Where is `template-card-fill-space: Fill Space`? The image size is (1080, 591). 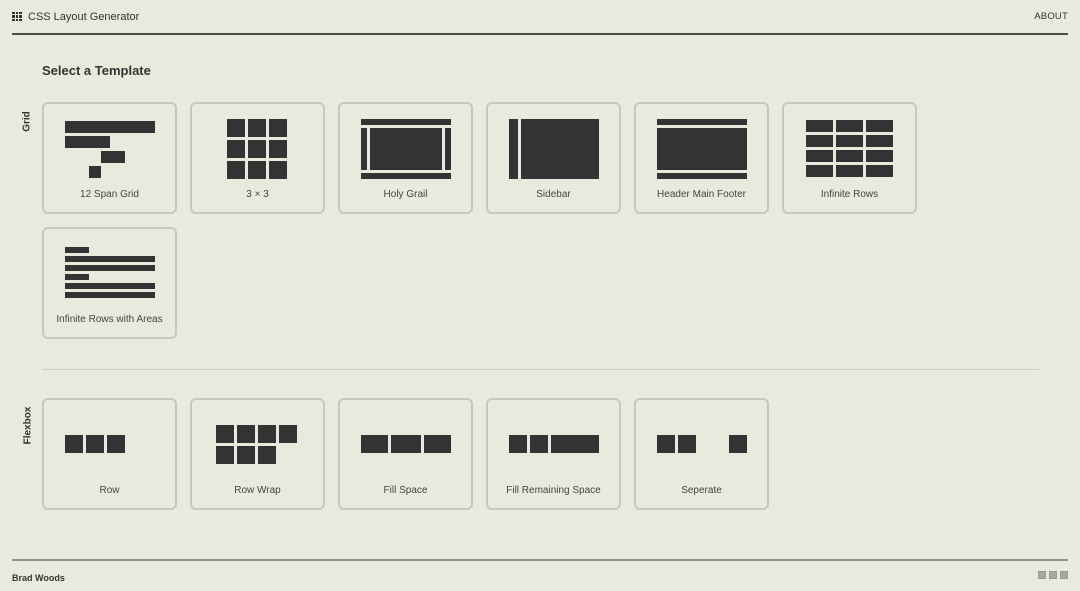 template-card-fill-space: Fill Space is located at coordinates (405, 454).